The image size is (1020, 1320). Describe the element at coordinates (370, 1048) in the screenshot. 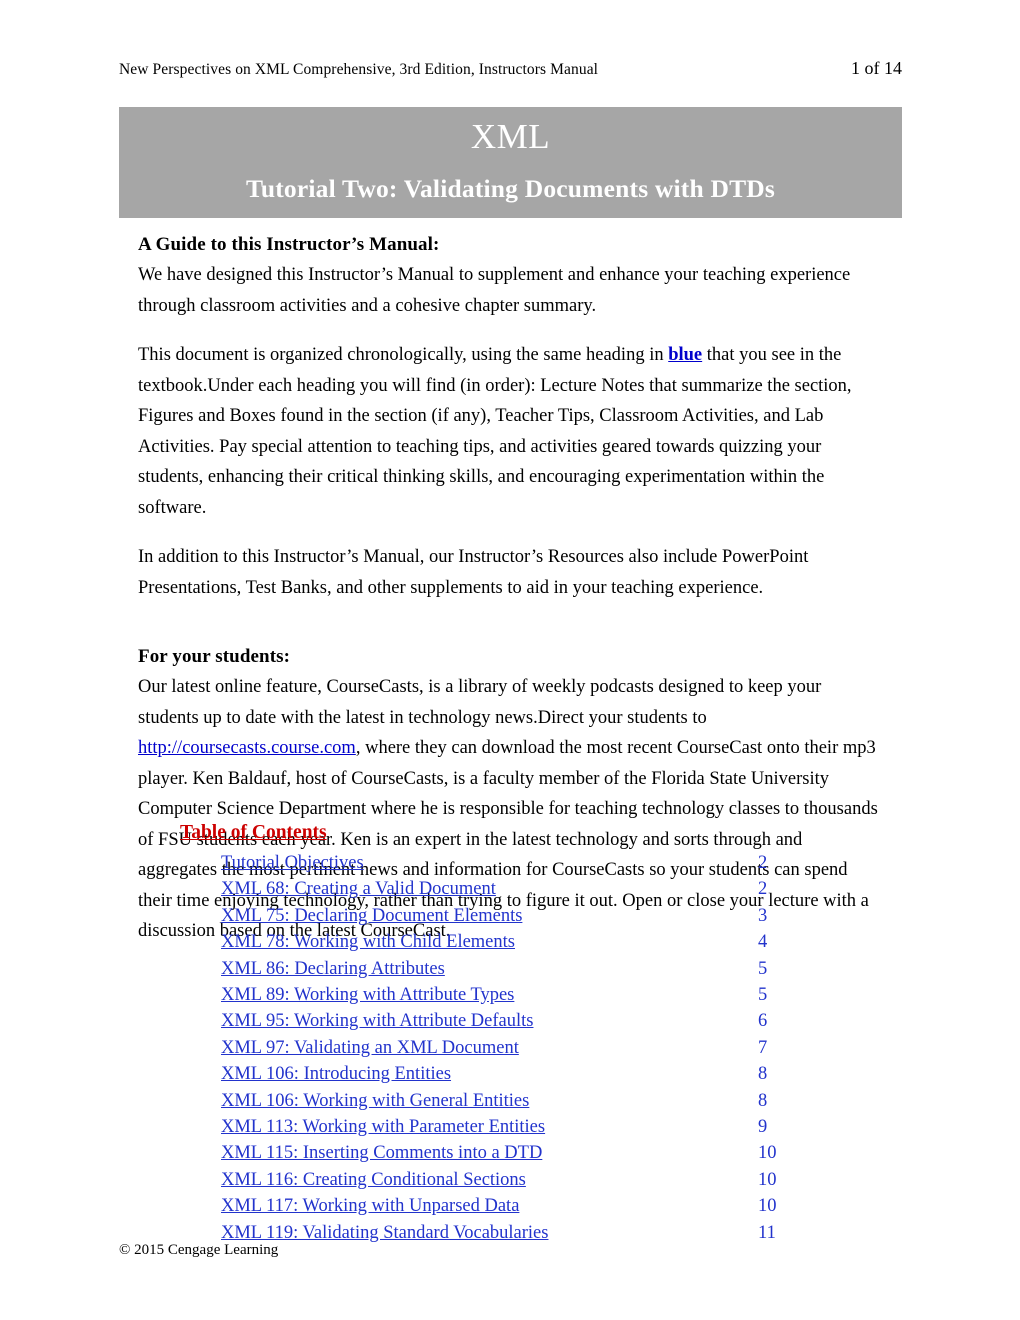

I see `toc-entry-link: XML 97: Validating an XML Document` at that location.